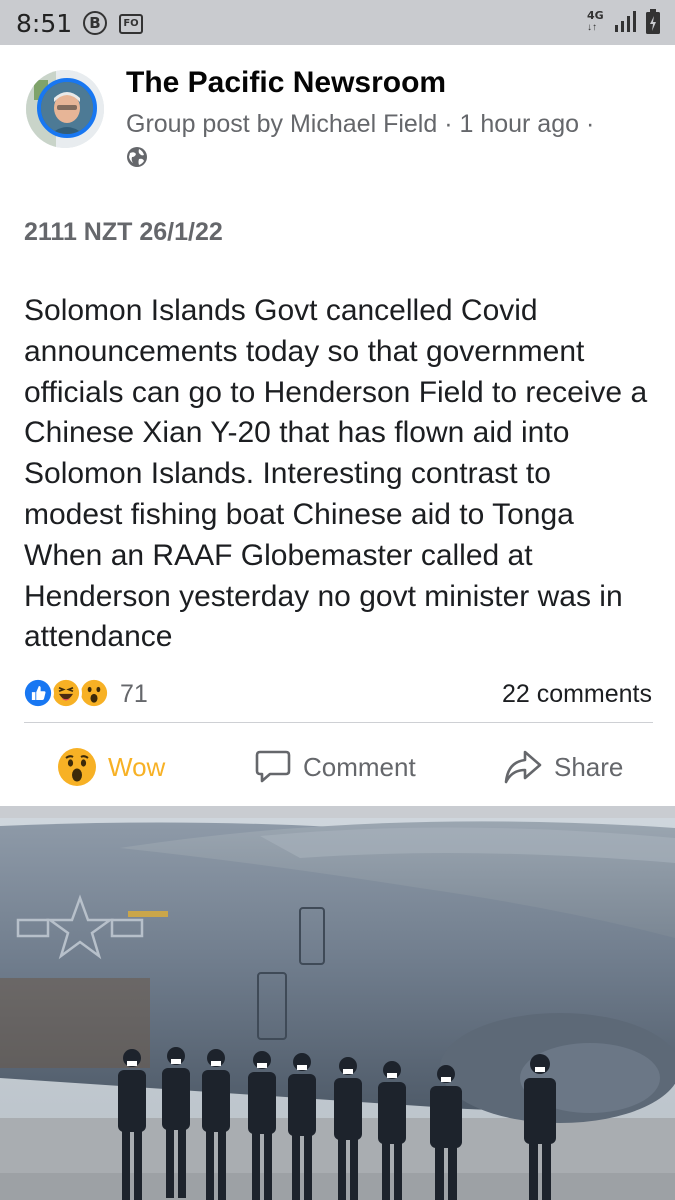 The height and width of the screenshot is (1200, 675). Describe the element at coordinates (592, 27) in the screenshot. I see `network-arrows: ↓↑` at that location.